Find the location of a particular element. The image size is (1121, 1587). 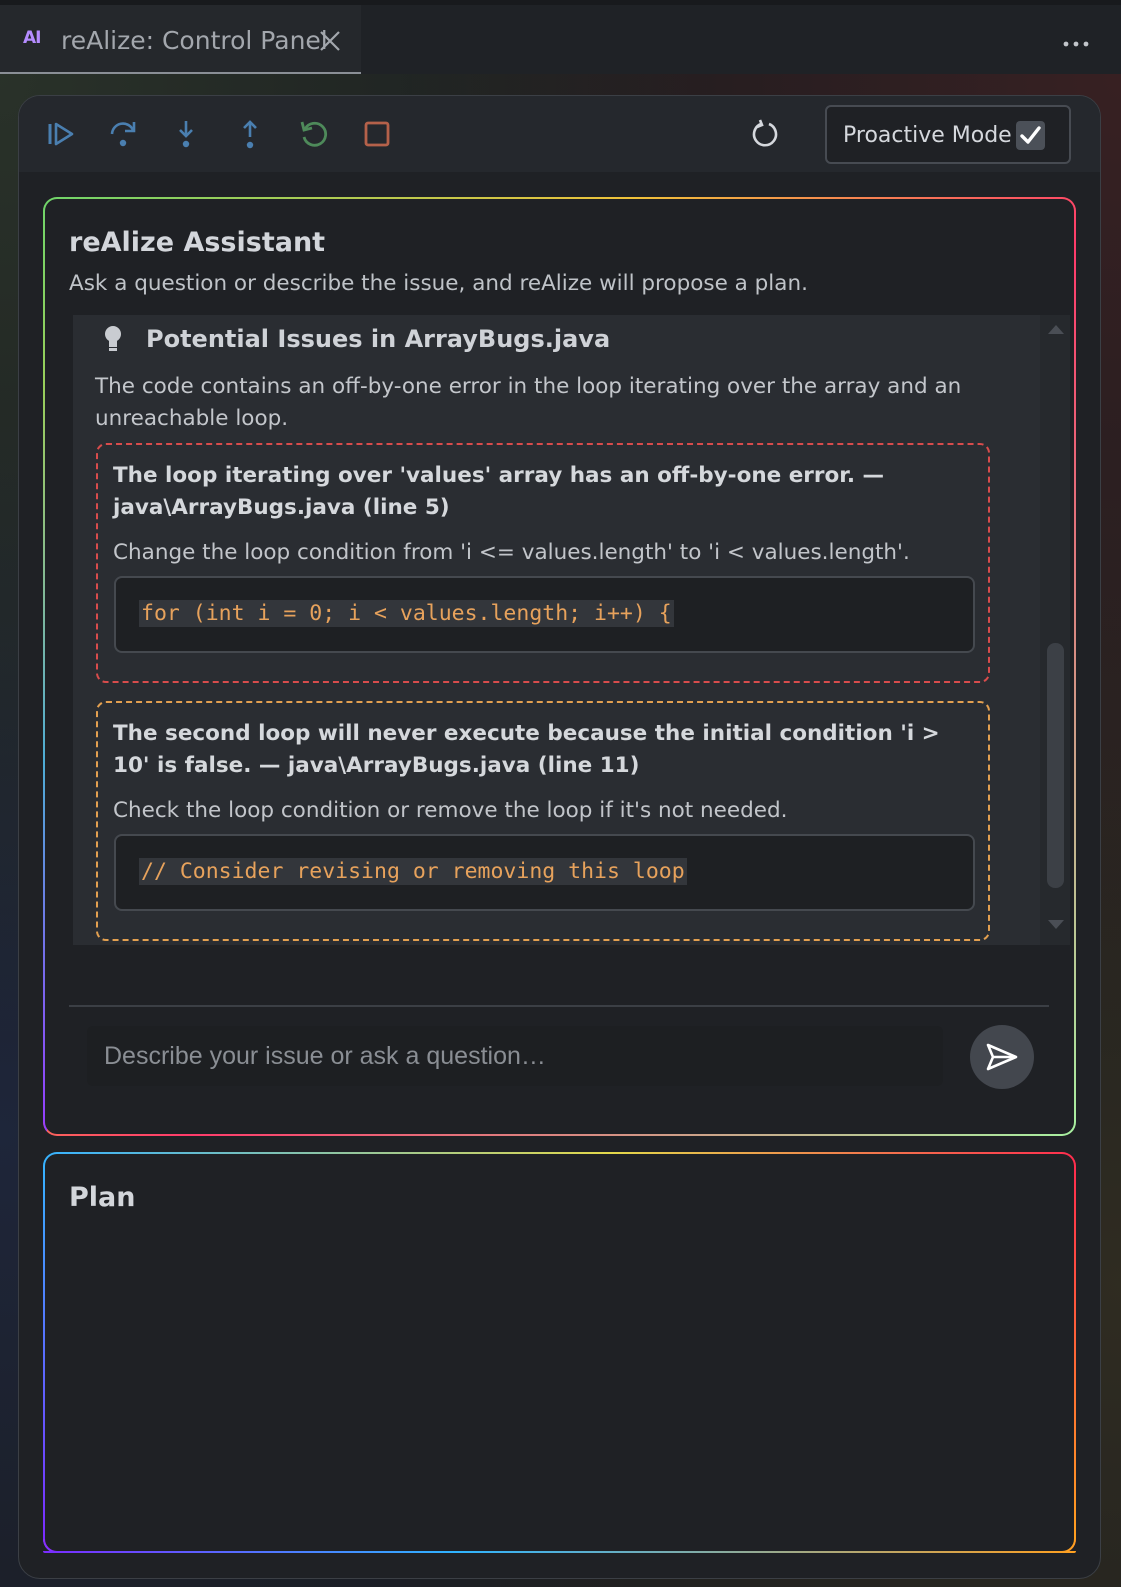

checkmark-icon is located at coordinates (1030, 135).